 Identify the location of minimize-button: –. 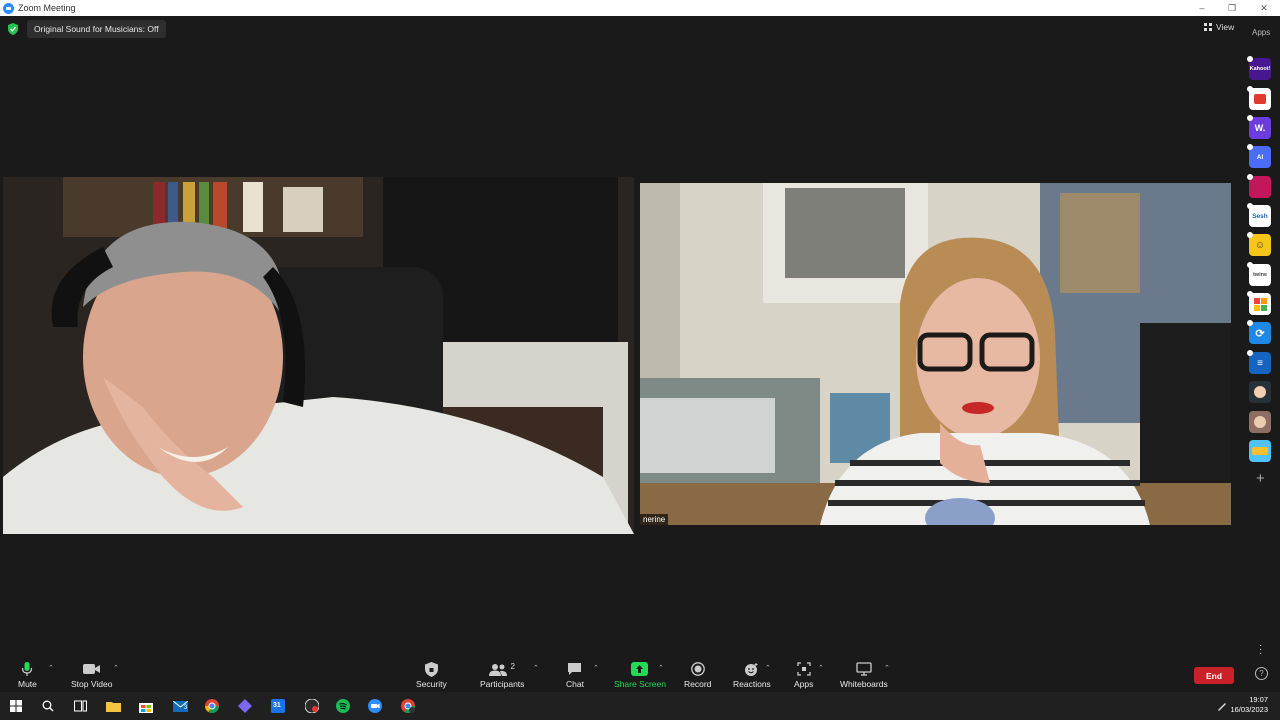
(1202, 8).